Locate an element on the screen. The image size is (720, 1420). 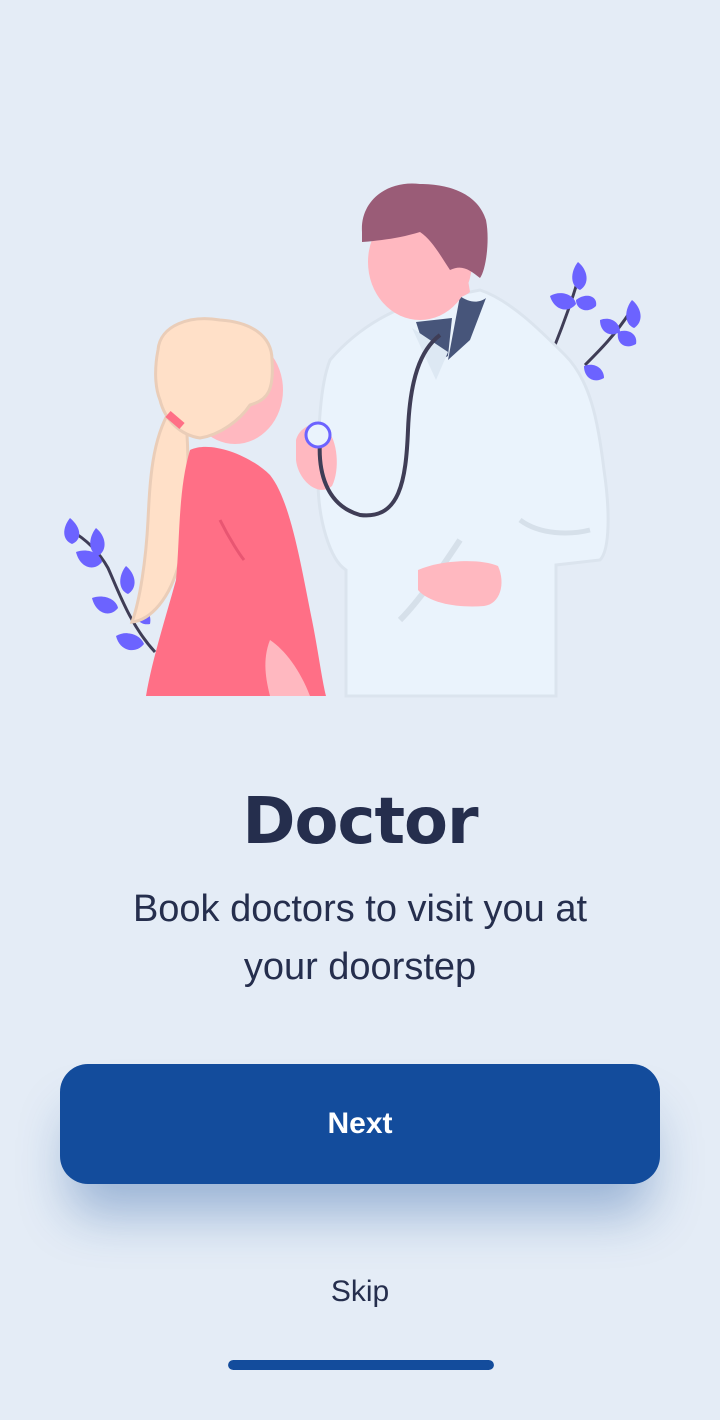
onboarding-progress is located at coordinates (361, 1365).